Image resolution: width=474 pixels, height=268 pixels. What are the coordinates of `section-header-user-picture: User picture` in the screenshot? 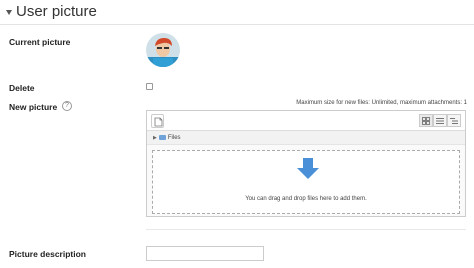 It's located at (51, 11).